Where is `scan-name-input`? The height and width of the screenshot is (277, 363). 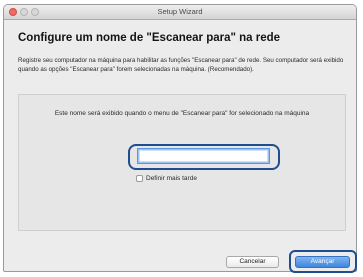 scan-name-input is located at coordinates (203, 156).